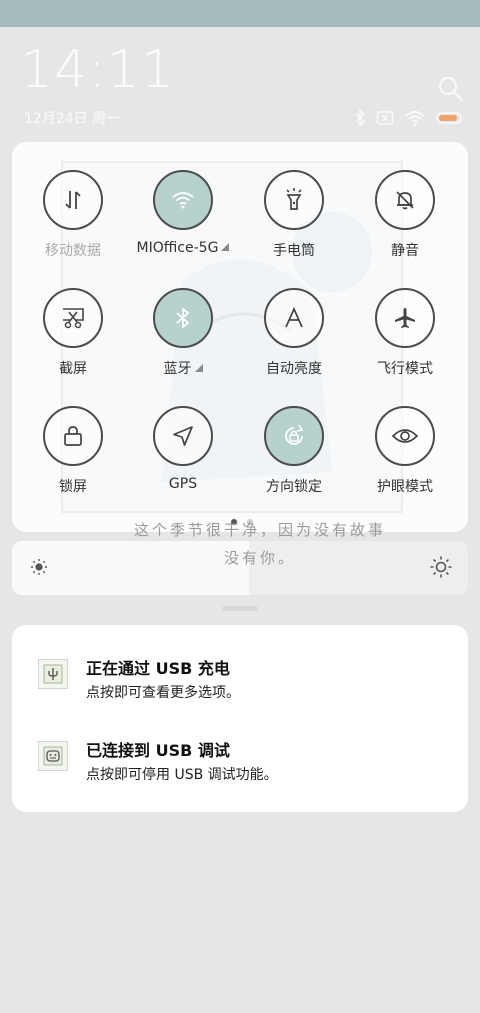 The image size is (480, 1013). I want to click on tile-auto-brightness: 自动亮度, so click(294, 318).